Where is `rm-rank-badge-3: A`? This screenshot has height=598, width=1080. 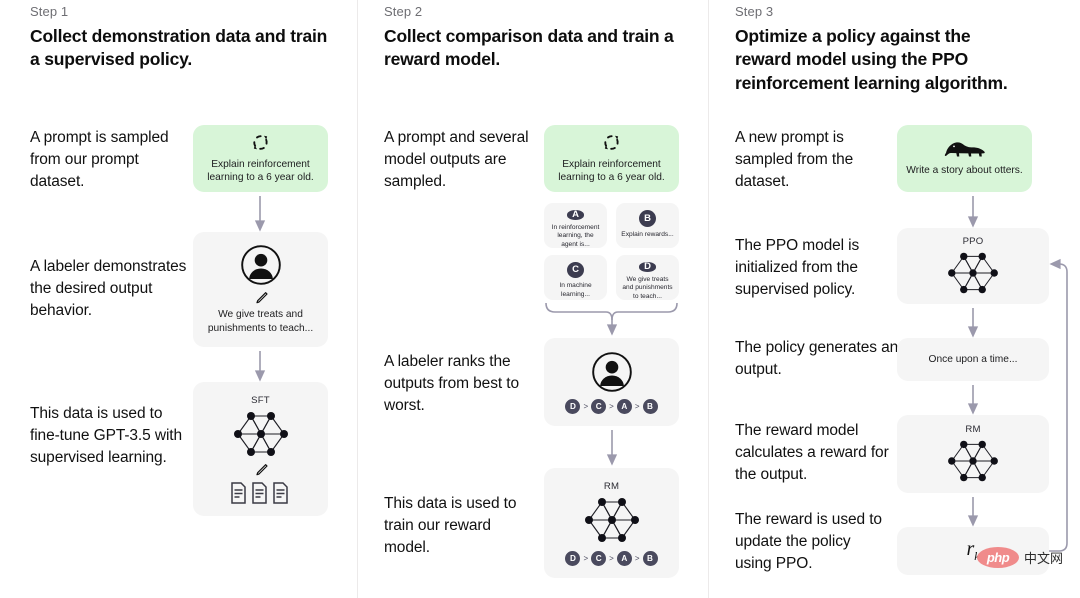
rm-rank-badge-3: A is located at coordinates (624, 558).